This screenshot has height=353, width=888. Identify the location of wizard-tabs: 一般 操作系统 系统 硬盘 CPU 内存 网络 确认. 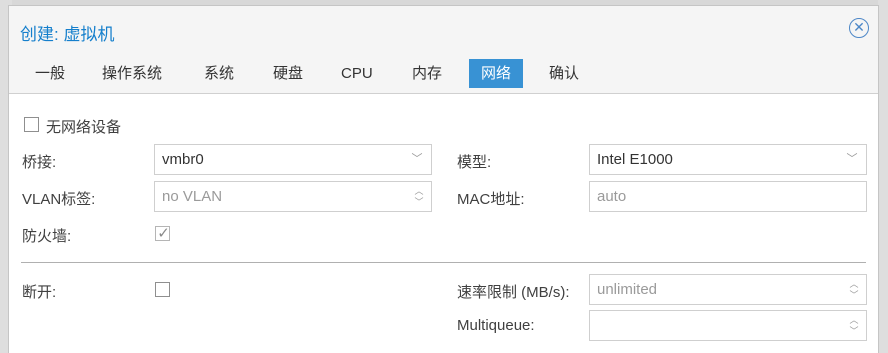
(443, 76).